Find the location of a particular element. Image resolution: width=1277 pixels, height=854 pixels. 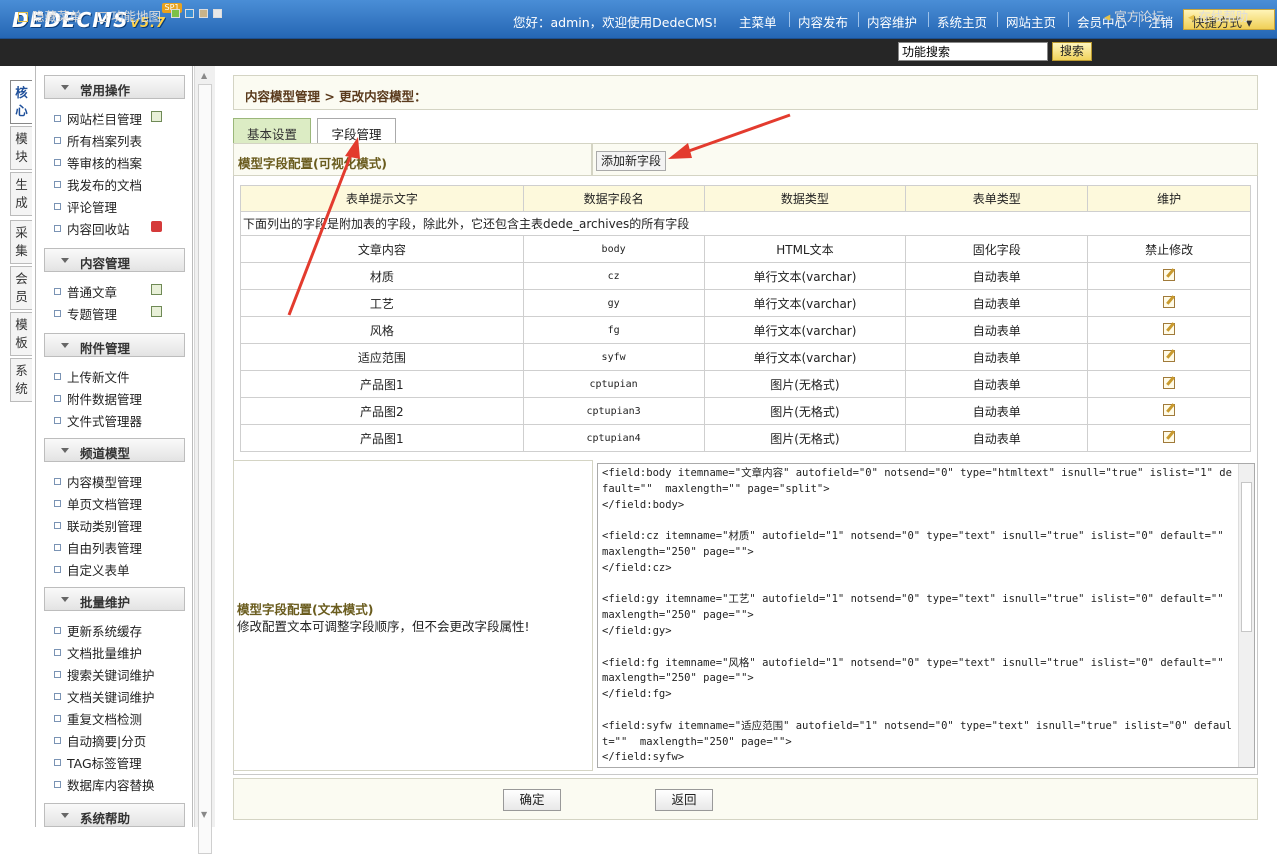

scroll-down-icon: ▼ is located at coordinates (204, 814).